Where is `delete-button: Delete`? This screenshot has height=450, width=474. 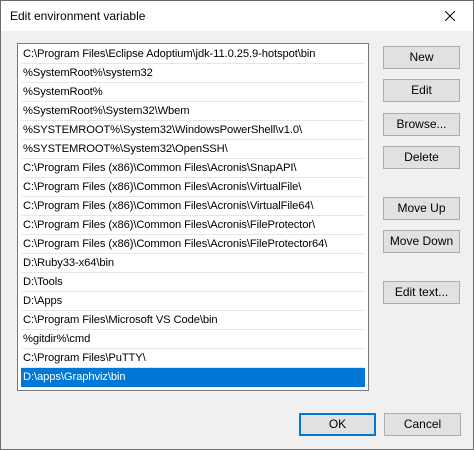
delete-button: Delete is located at coordinates (421, 157).